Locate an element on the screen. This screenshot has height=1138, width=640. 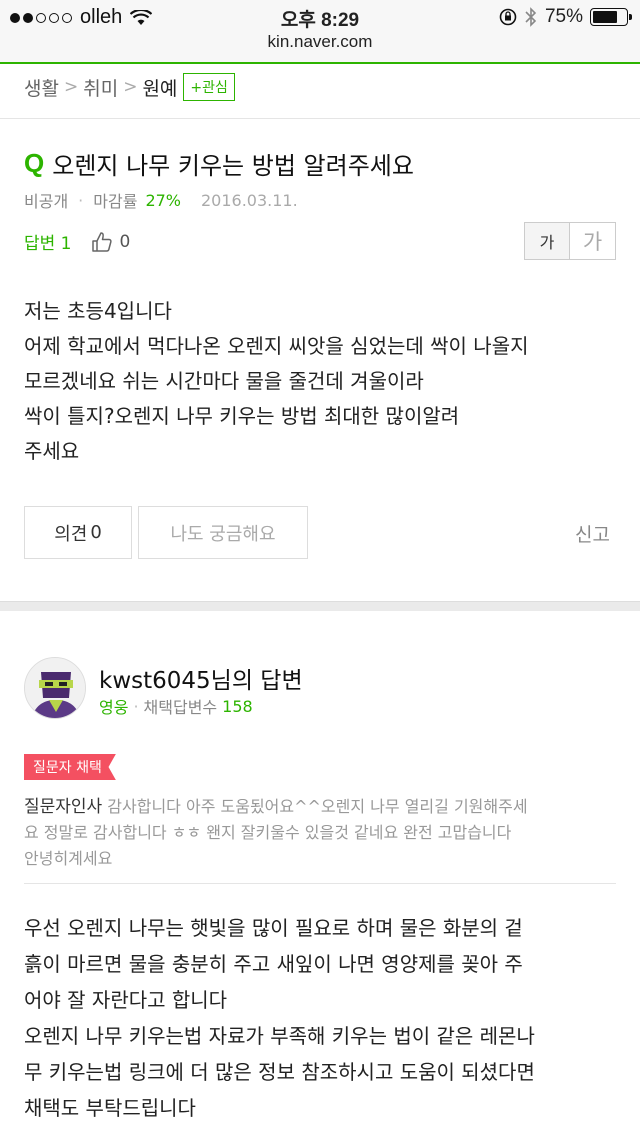
question-title-row: Q 오렌지 나무 키우는 방법 알려주세요 is located at coordinates (219, 163).